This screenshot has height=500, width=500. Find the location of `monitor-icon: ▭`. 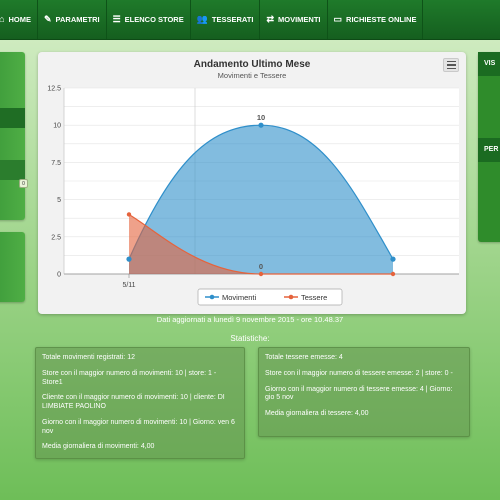

monitor-icon: ▭ is located at coordinates (338, 19).